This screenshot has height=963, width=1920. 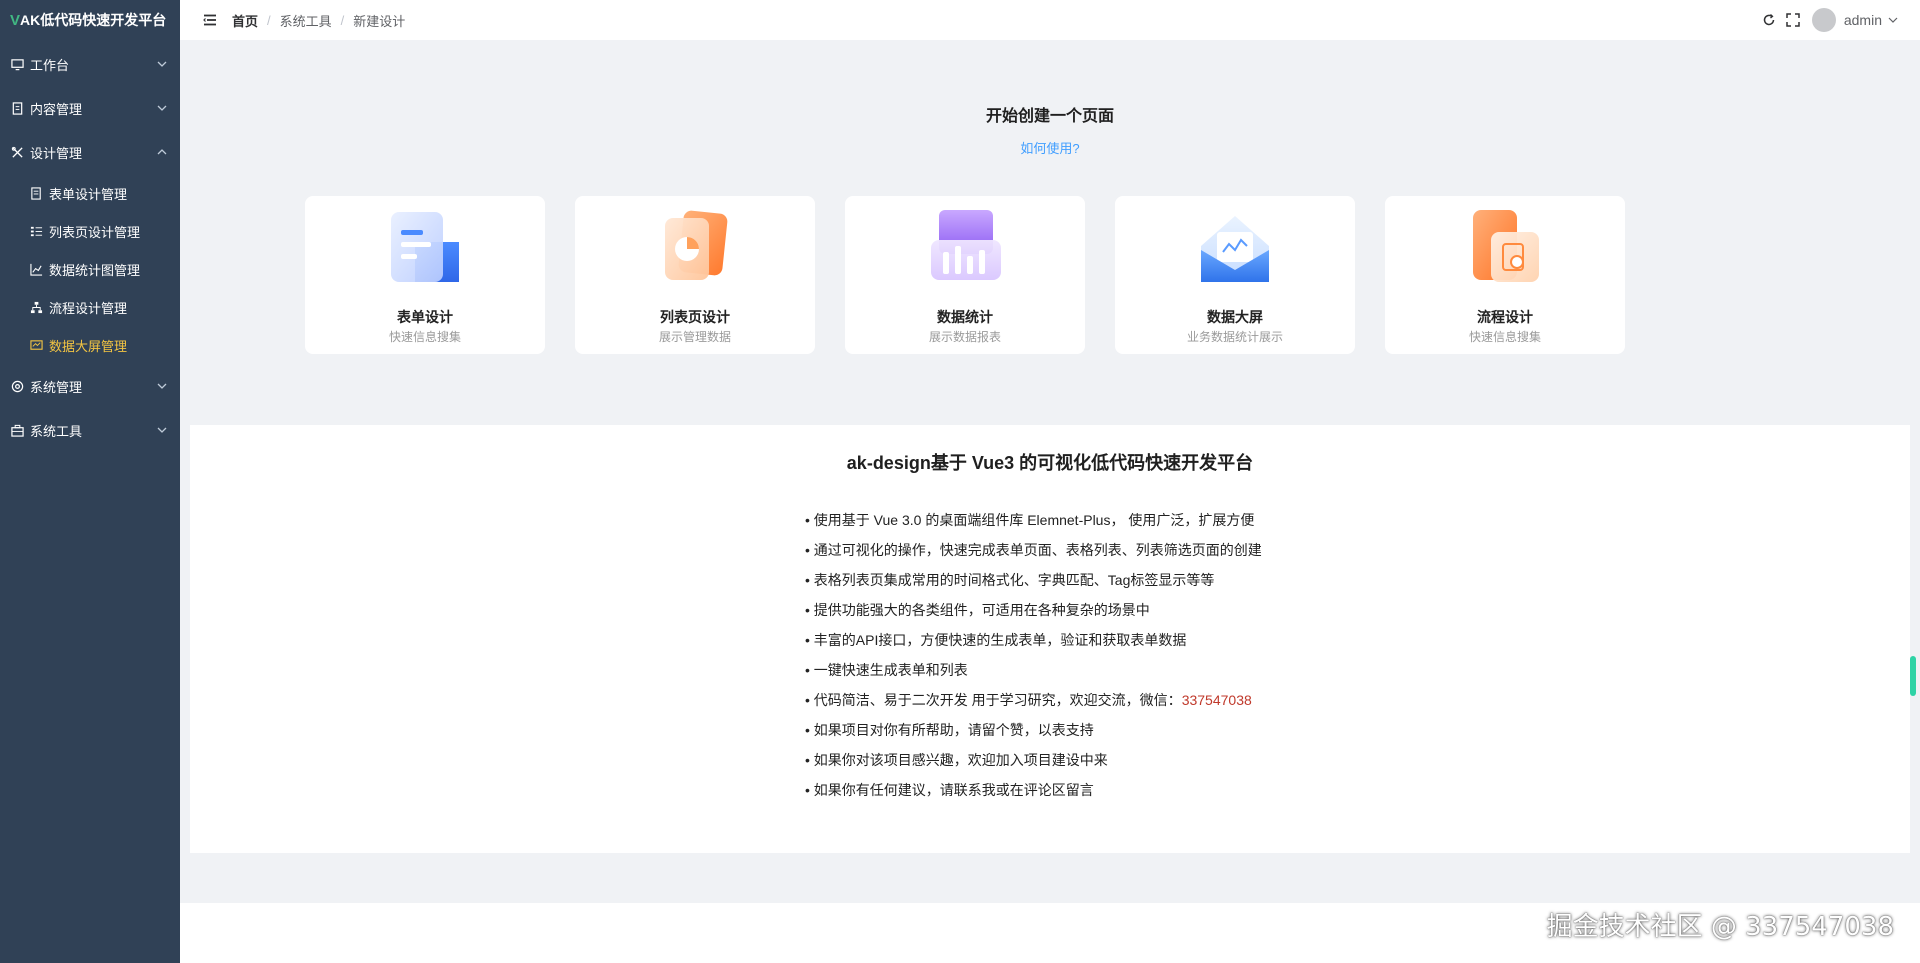 I want to click on flow-illustration-icon, so click(x=1506, y=246).